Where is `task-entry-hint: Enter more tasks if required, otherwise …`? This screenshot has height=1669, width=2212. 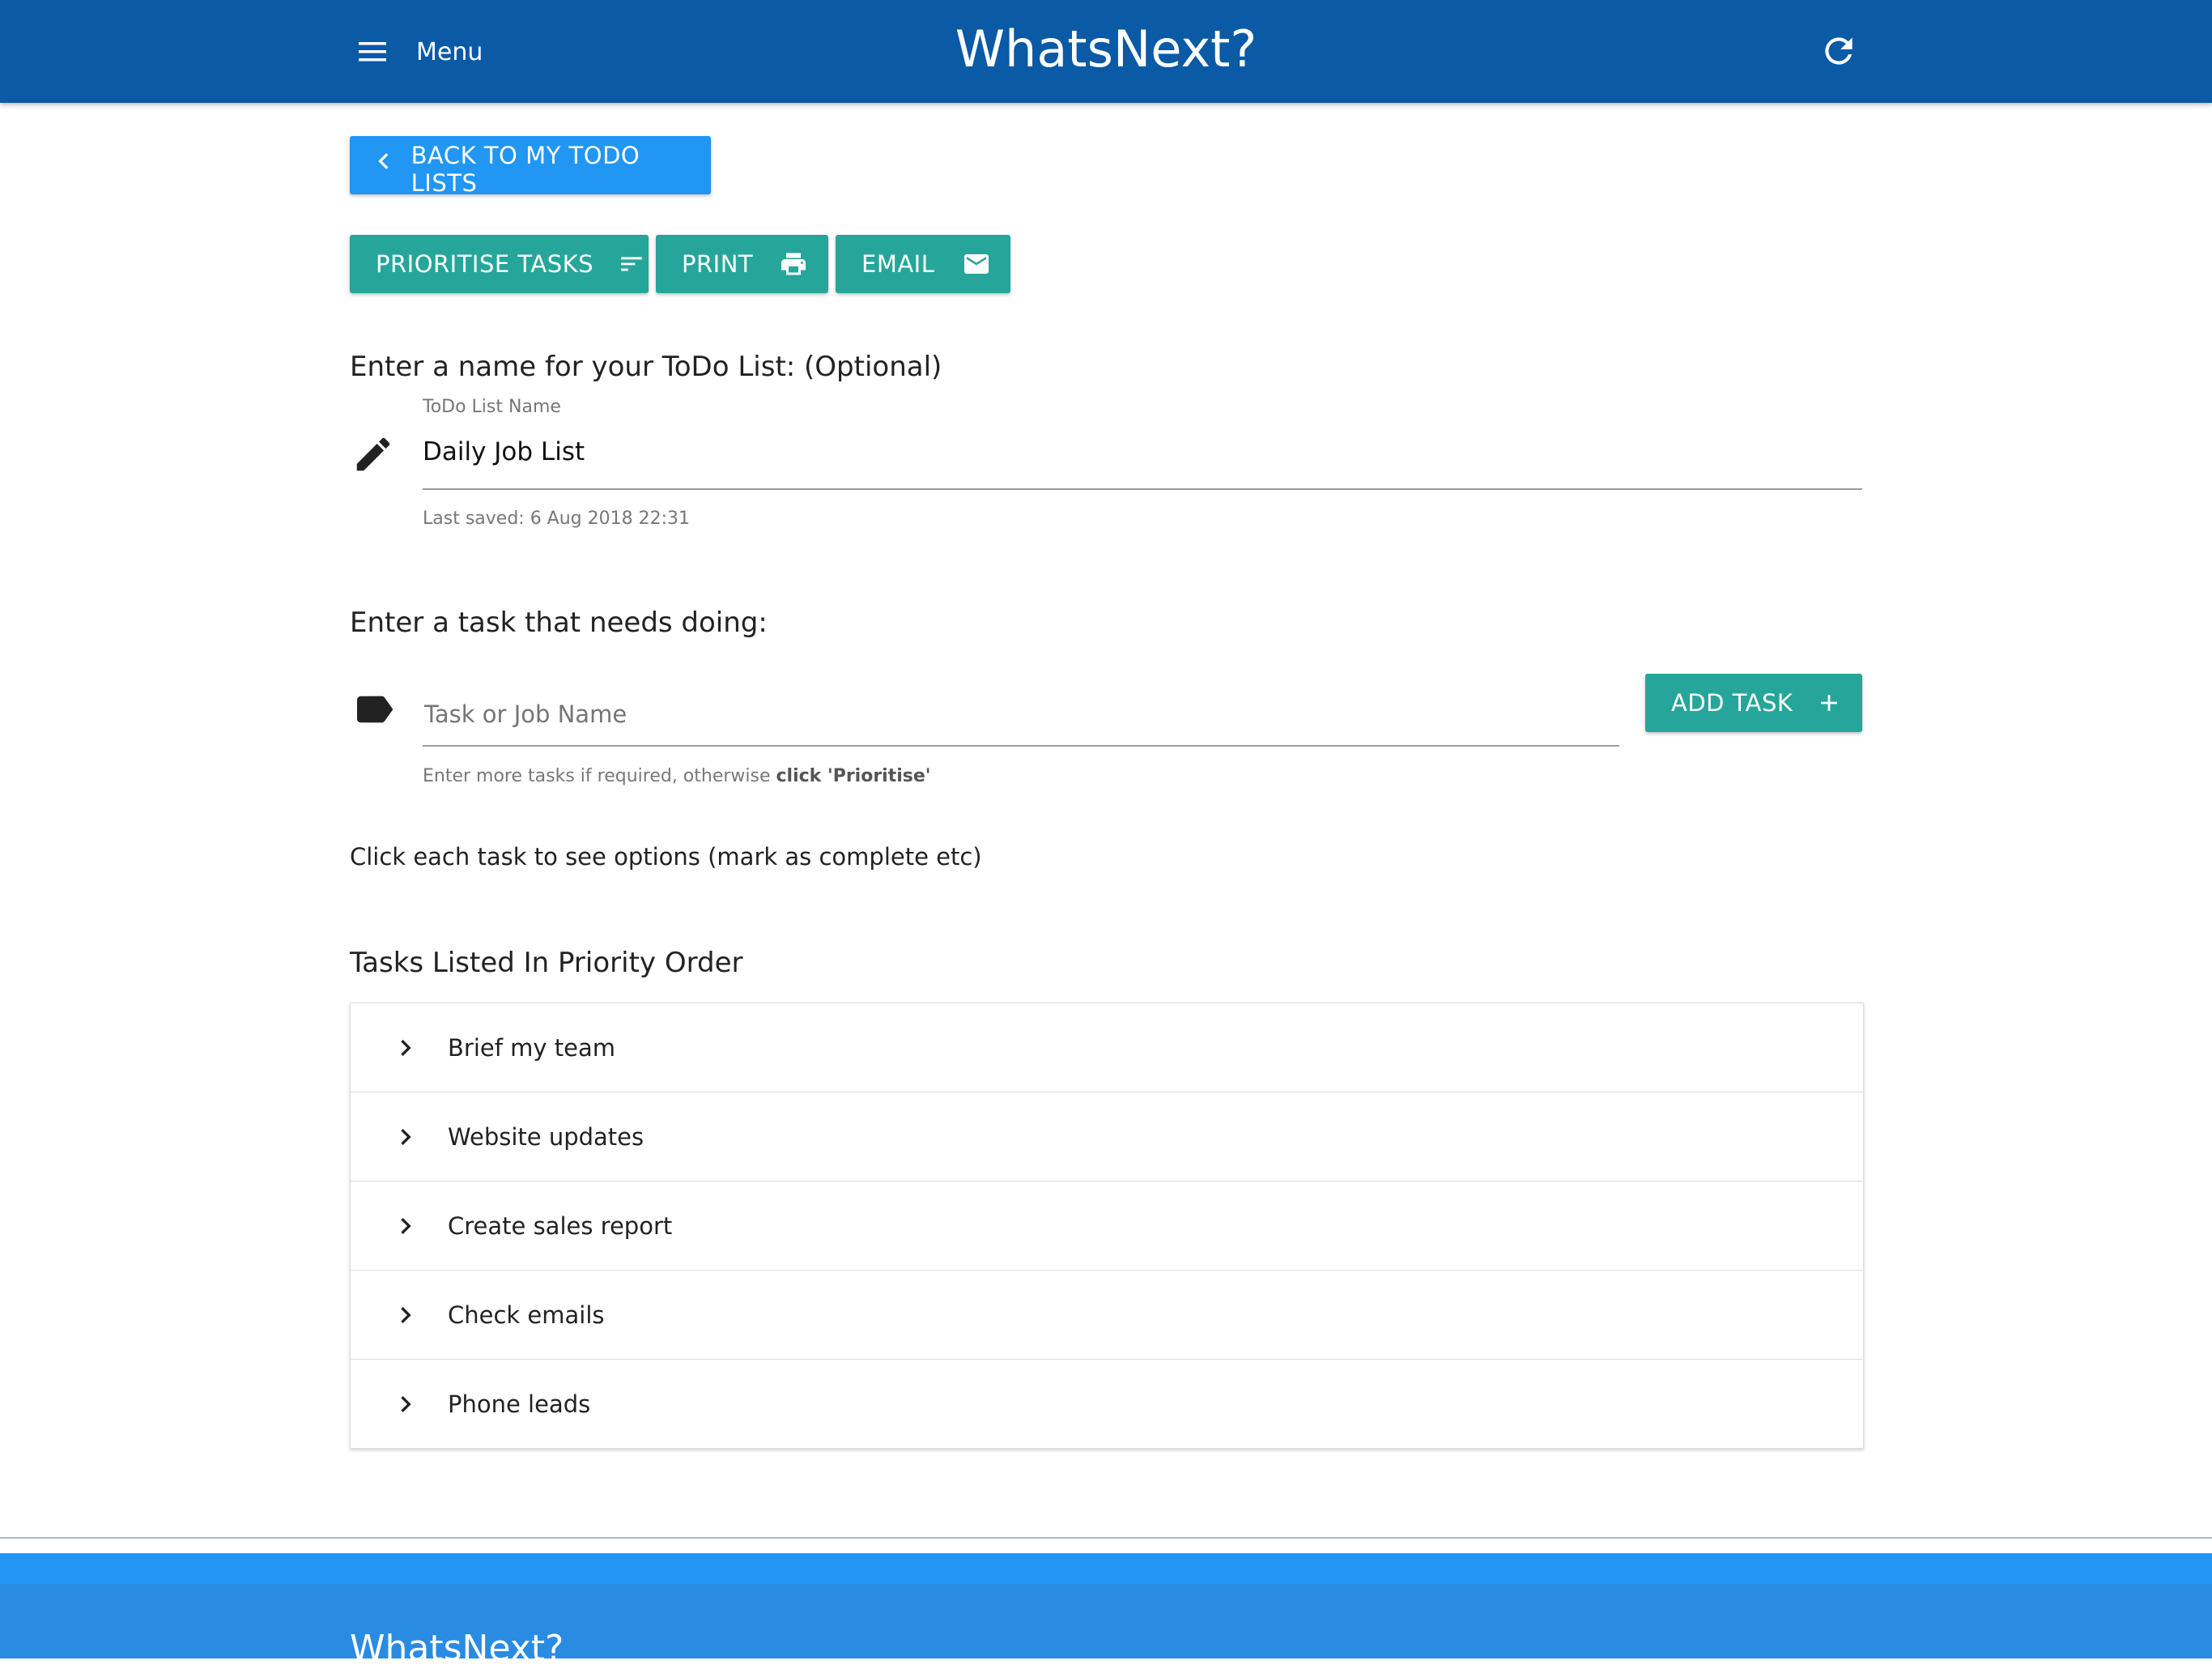 task-entry-hint: Enter more tasks if required, otherwise … is located at coordinates (677, 776).